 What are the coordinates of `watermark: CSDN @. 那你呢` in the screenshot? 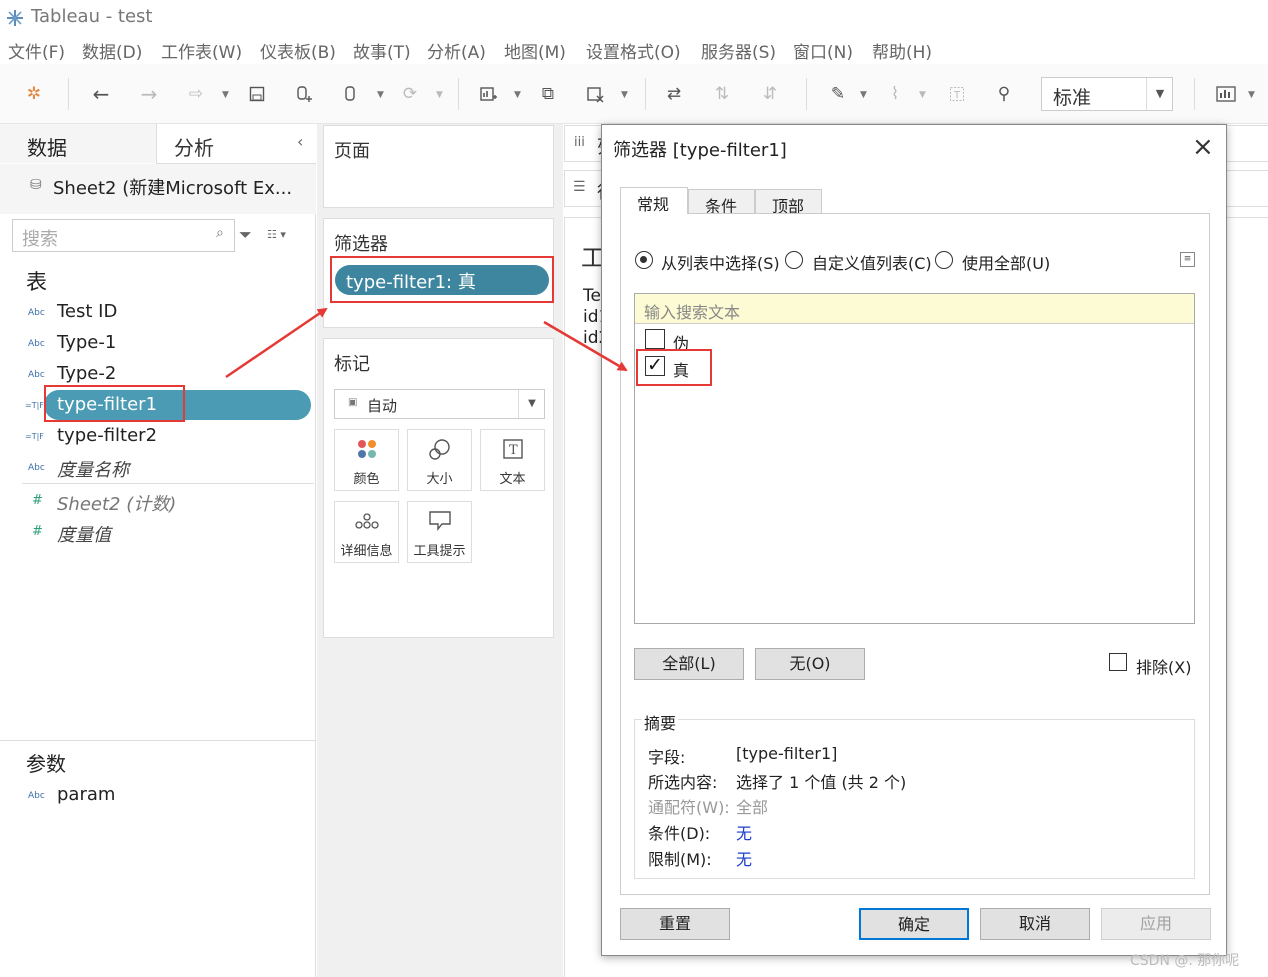 It's located at (1185, 961).